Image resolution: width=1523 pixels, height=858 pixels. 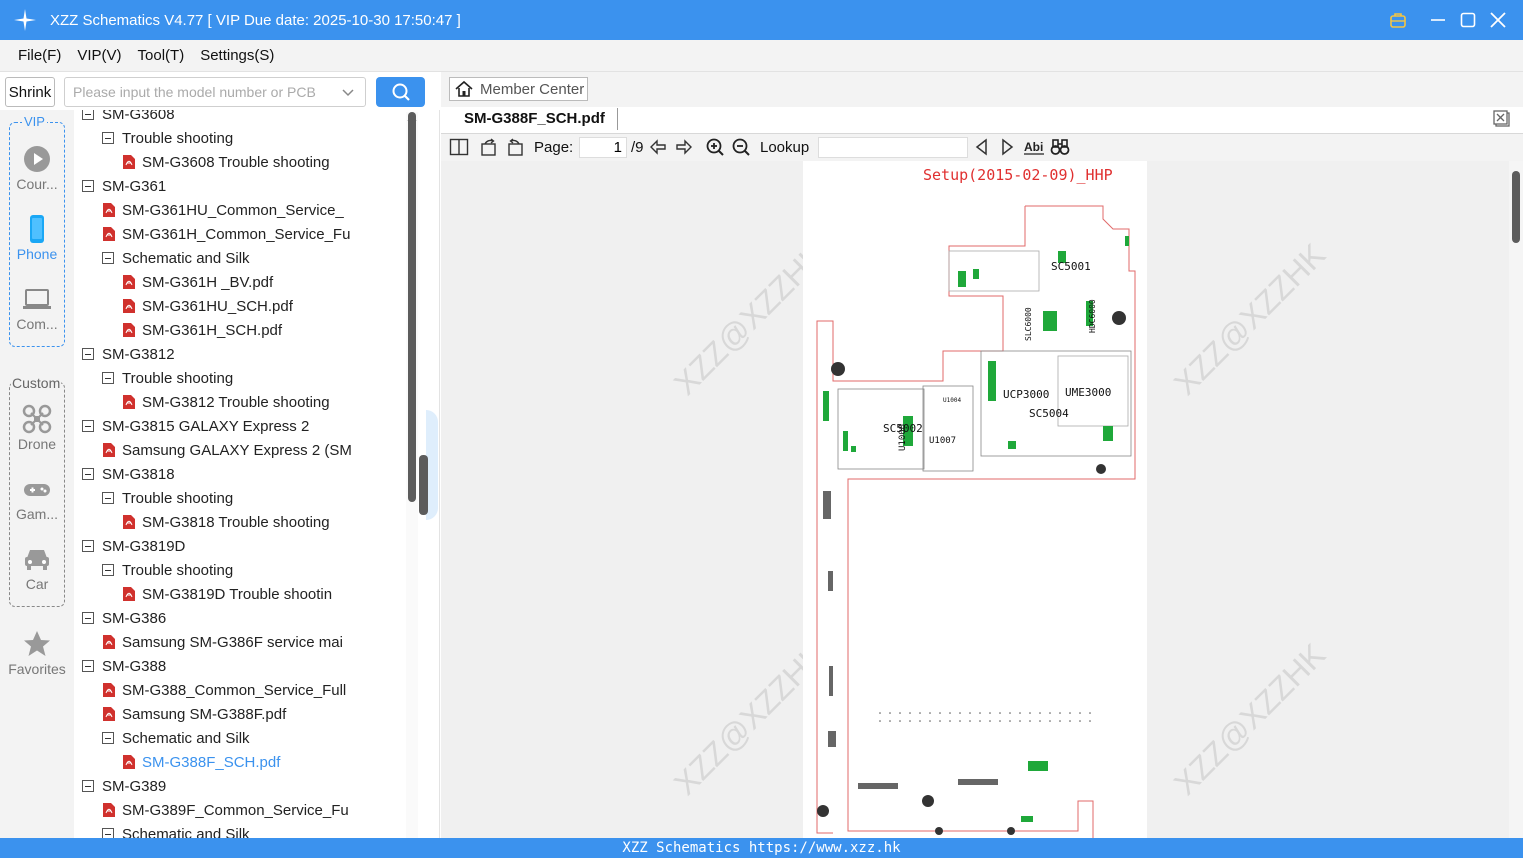 I want to click on zoom-out-icon, so click(x=741, y=147).